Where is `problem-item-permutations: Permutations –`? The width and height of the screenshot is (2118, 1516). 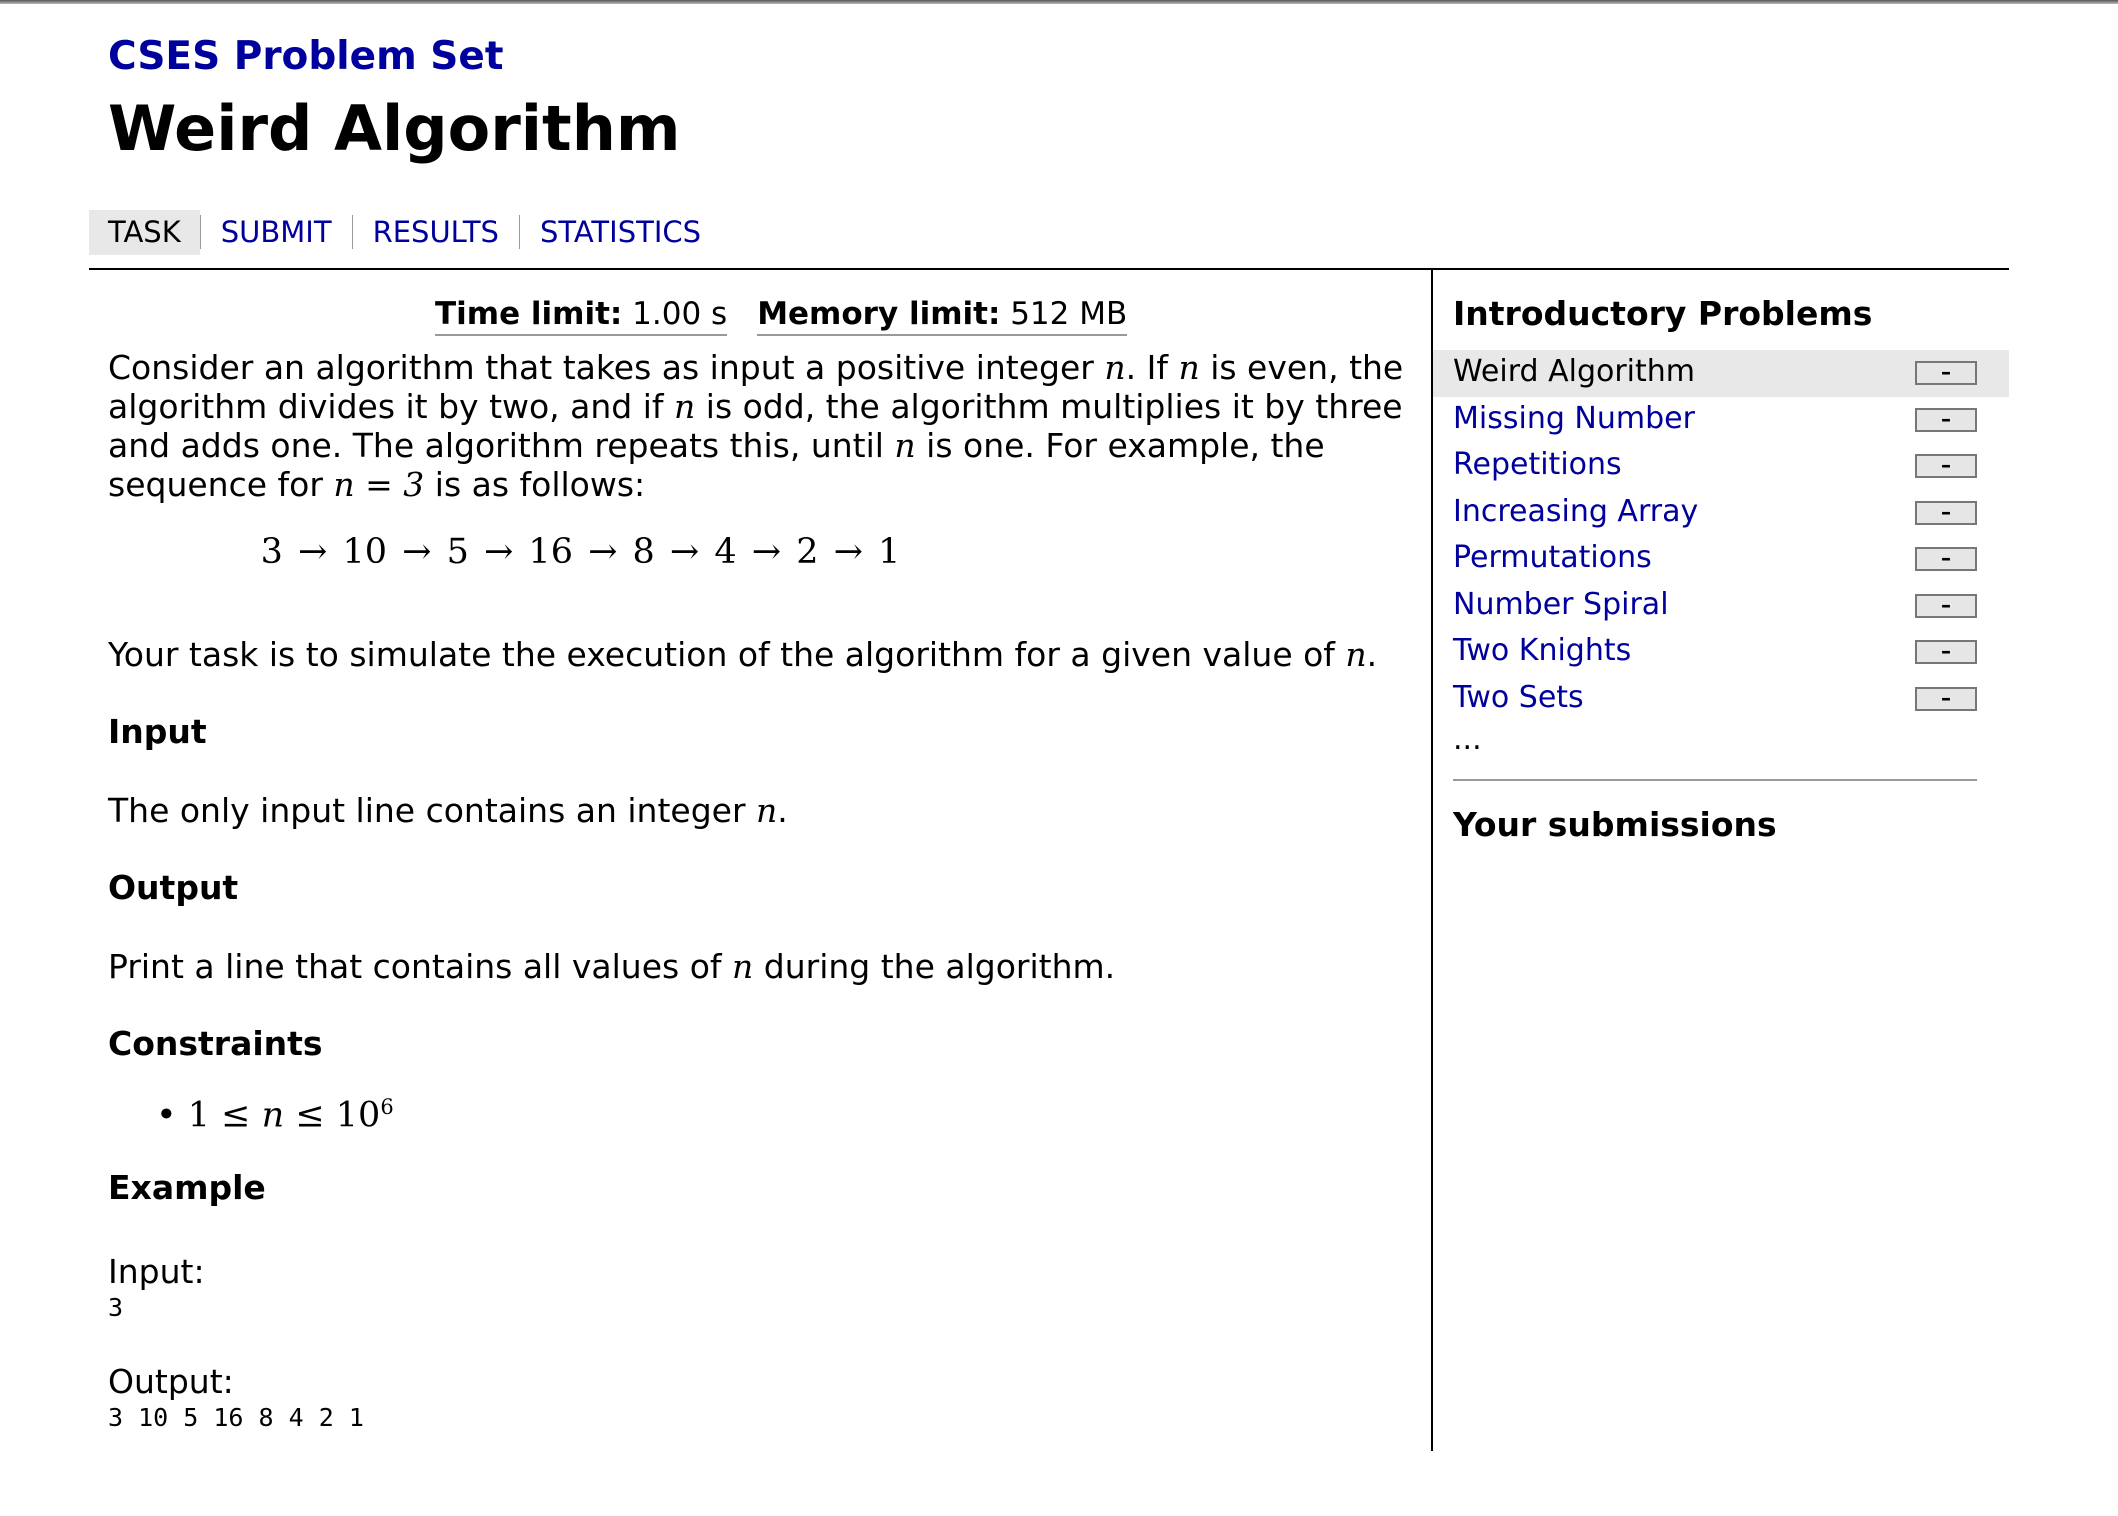 problem-item-permutations: Permutations – is located at coordinates (1721, 559).